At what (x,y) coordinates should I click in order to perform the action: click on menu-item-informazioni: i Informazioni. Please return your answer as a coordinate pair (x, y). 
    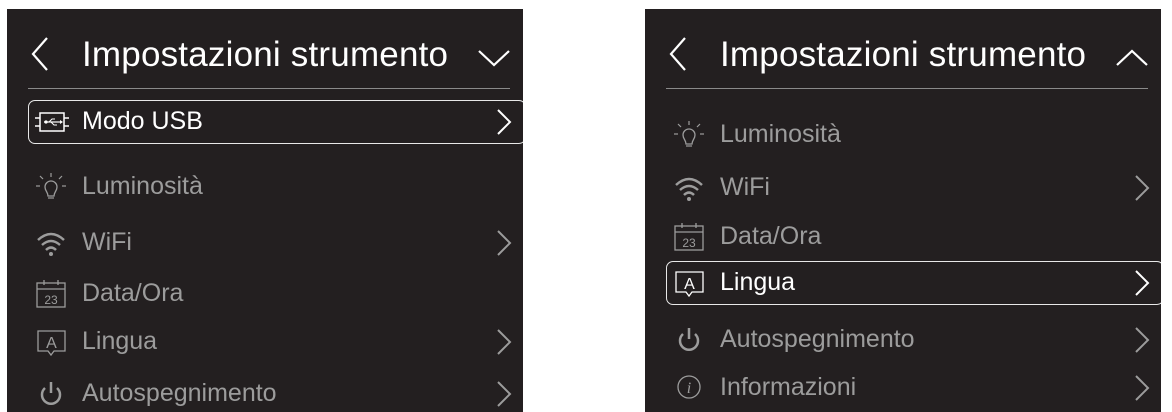
    Looking at the image, I should click on (913, 388).